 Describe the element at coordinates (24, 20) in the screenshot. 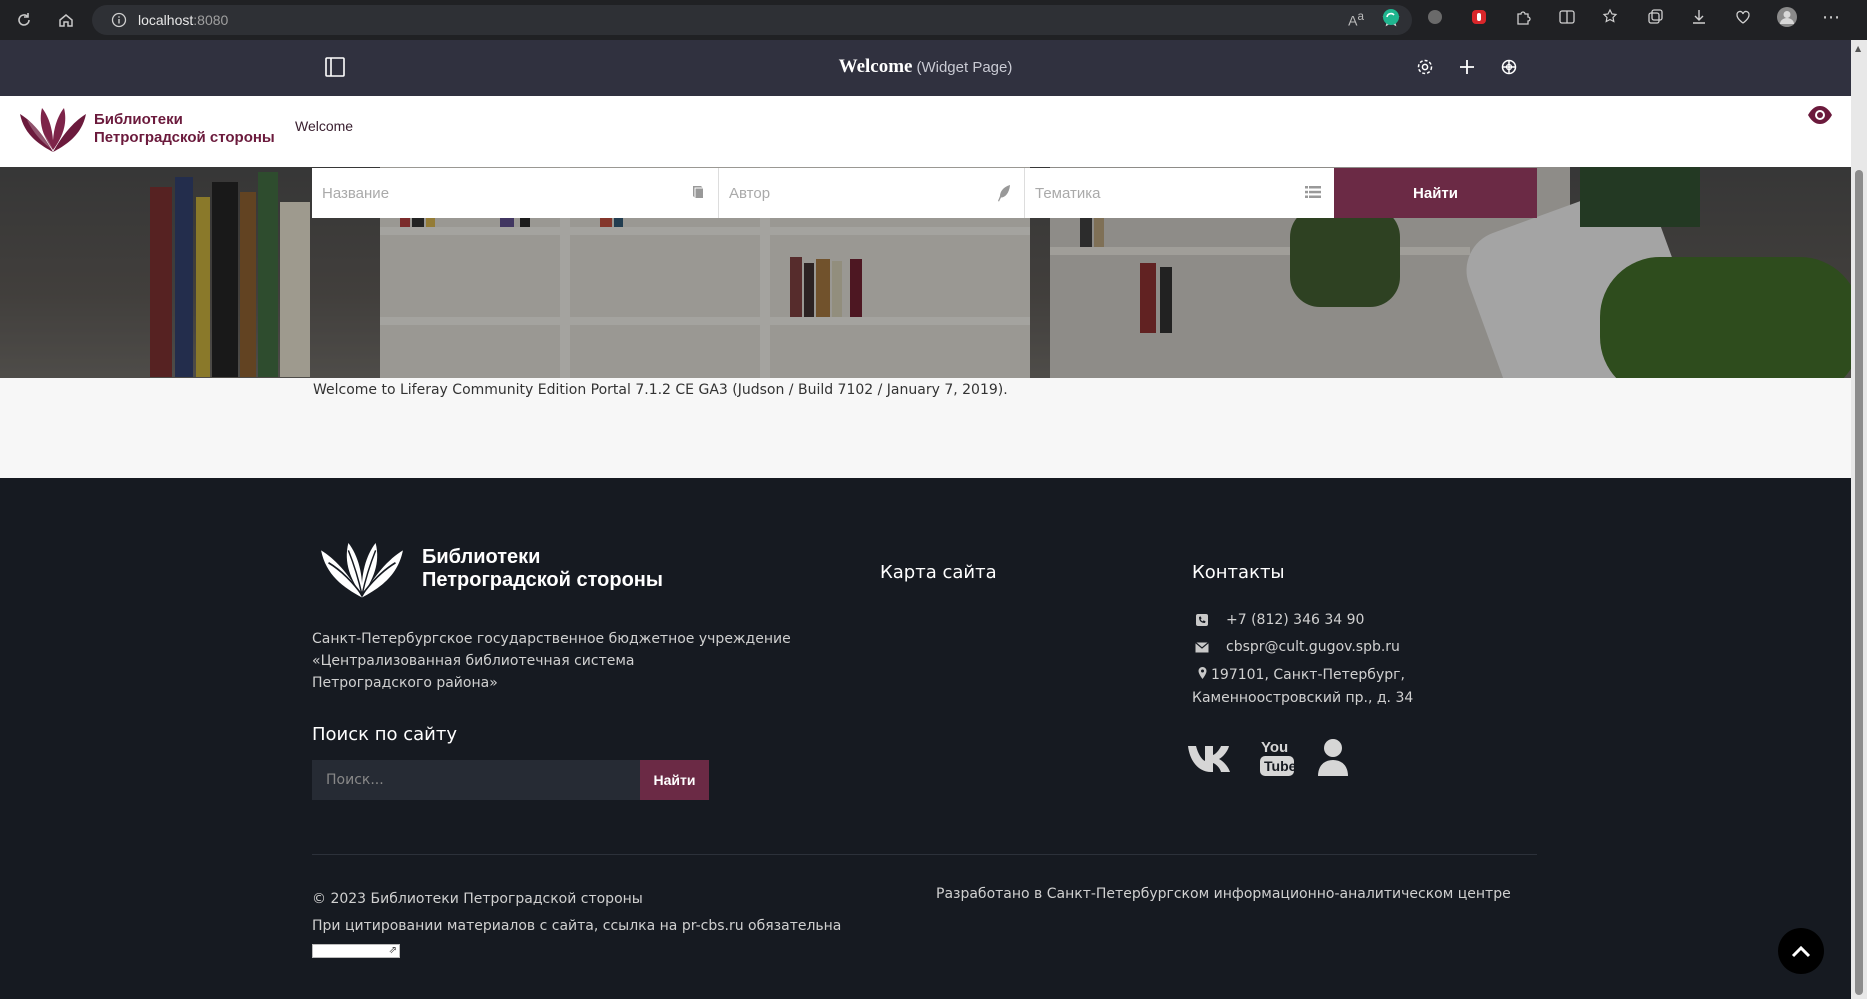

I see `reload-icon` at that location.